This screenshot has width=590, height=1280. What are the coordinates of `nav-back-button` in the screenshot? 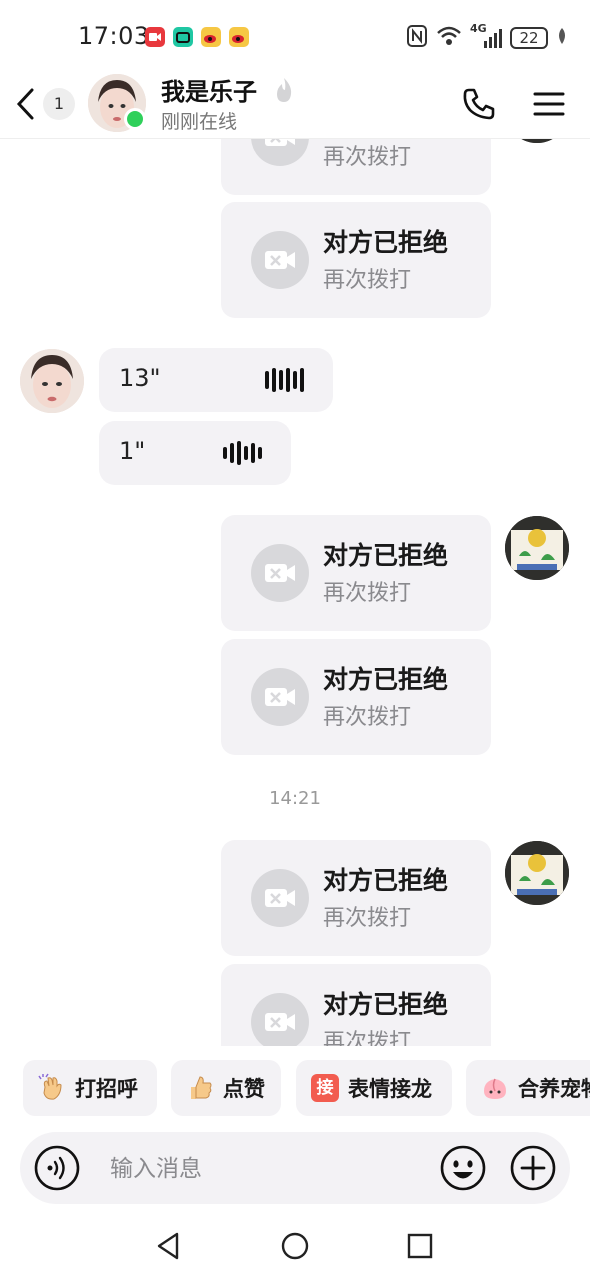 It's located at (169, 1246).